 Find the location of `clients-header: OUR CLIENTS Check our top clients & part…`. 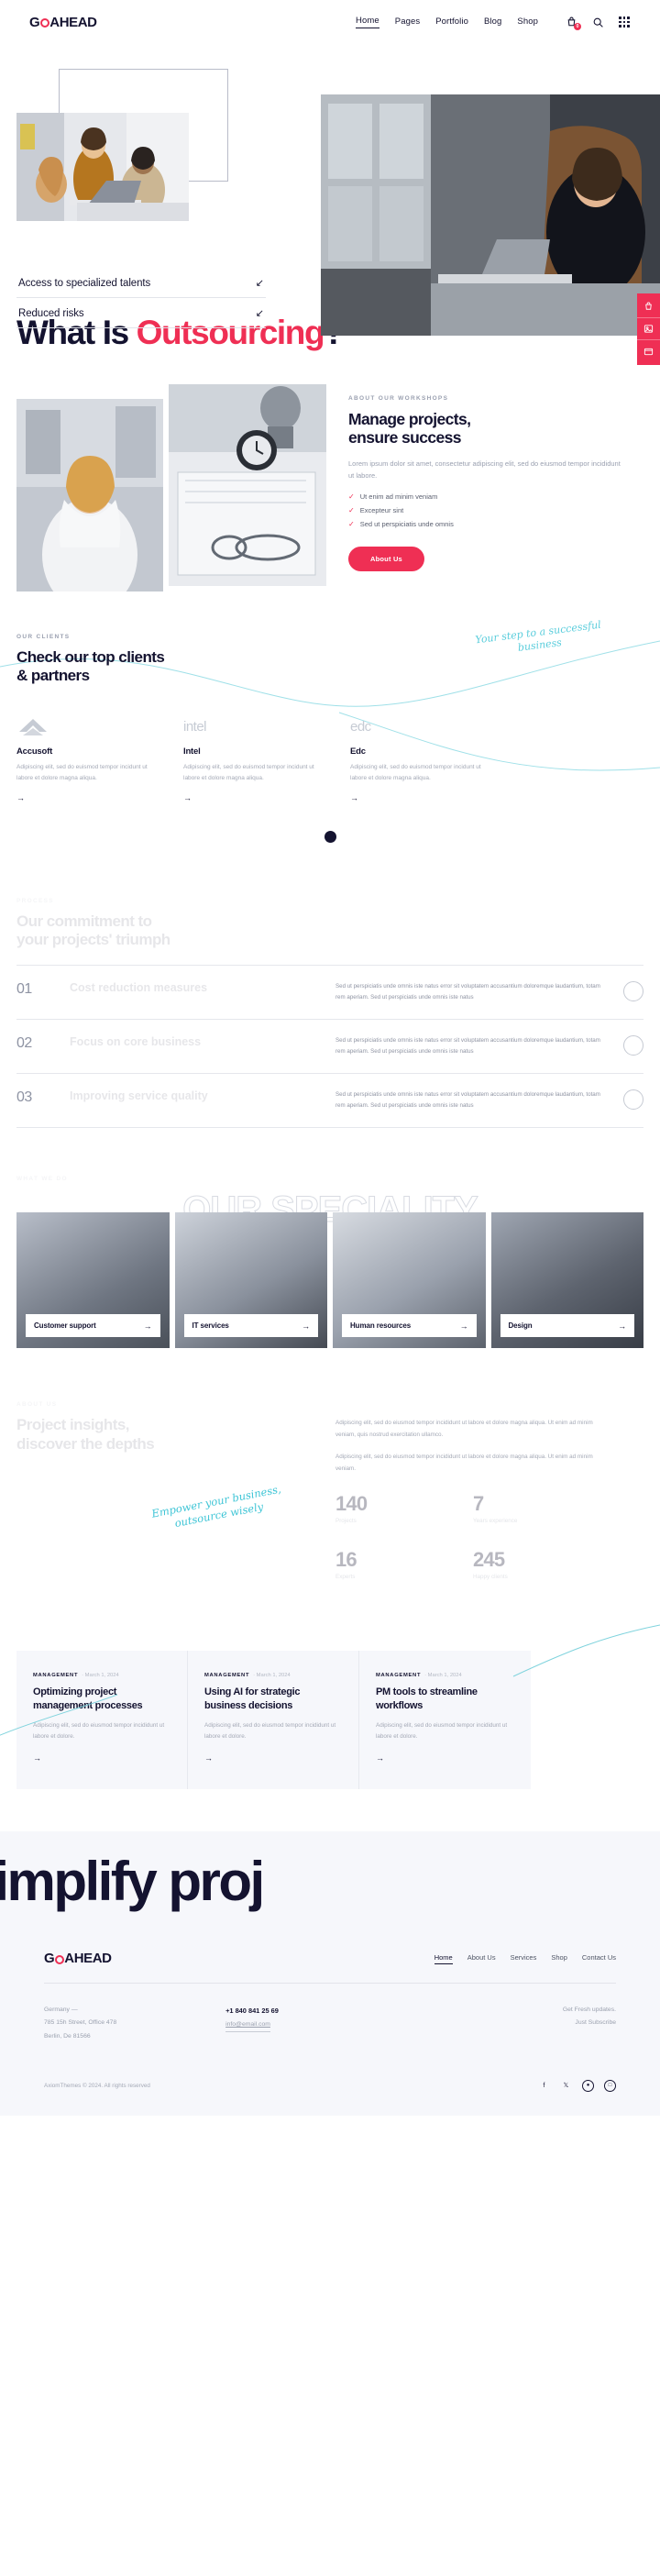

clients-header: OUR CLIENTS Check our top clients & part… is located at coordinates (330, 660).